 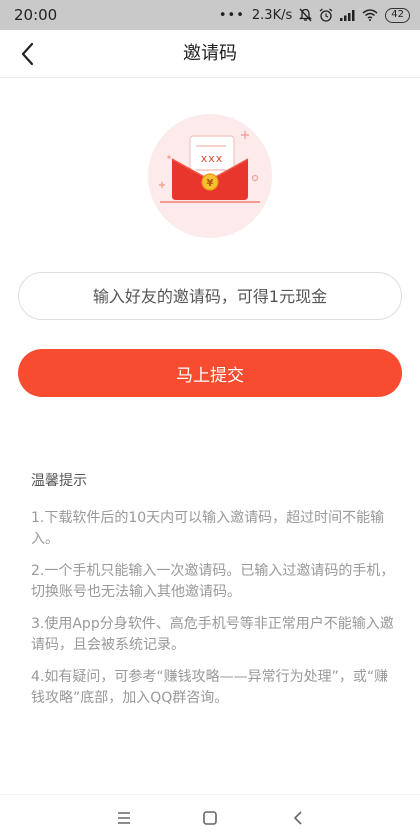 I want to click on tips-title: 温馨提示, so click(x=59, y=481).